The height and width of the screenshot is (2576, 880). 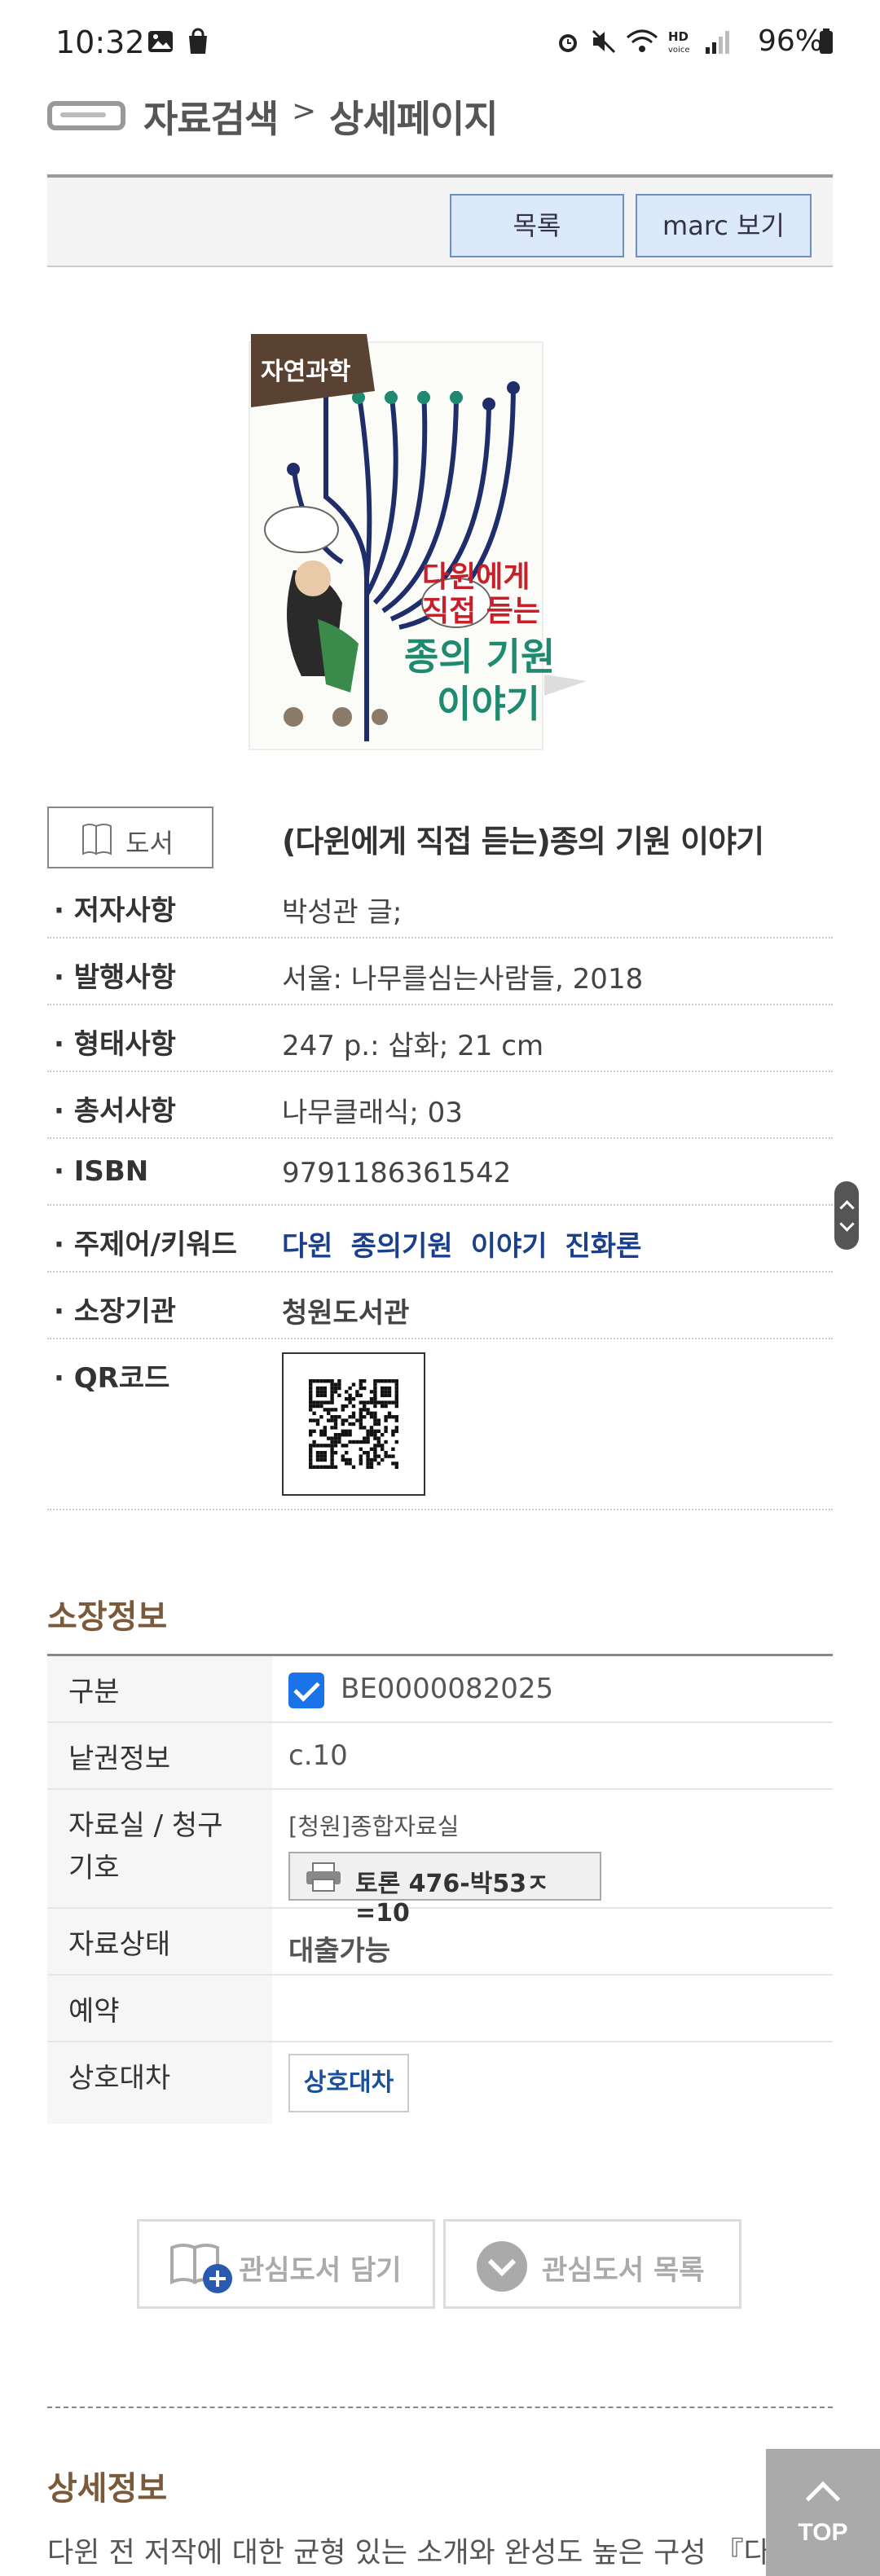 What do you see at coordinates (307, 1246) in the screenshot?
I see `keyword-link: 다윈` at bounding box center [307, 1246].